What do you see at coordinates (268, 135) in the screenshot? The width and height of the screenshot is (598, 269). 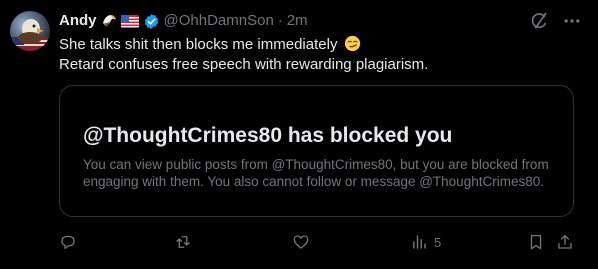 I see `blocked-notice-title: @ThoughtCrimes80 has blocked you` at bounding box center [268, 135].